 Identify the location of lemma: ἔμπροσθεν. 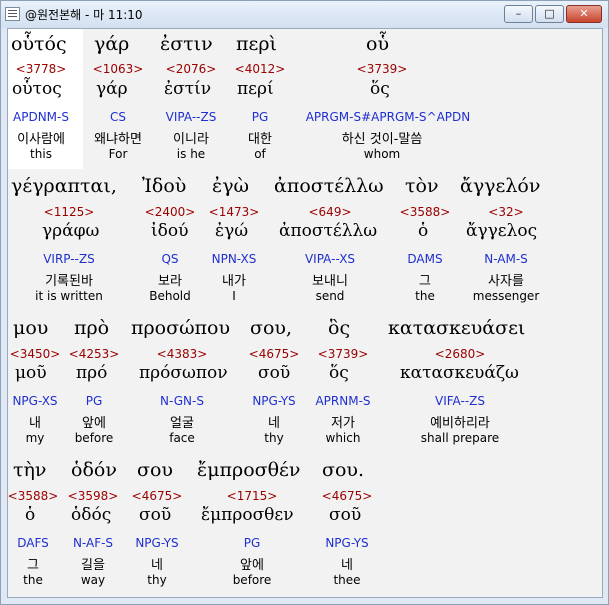
(247, 515).